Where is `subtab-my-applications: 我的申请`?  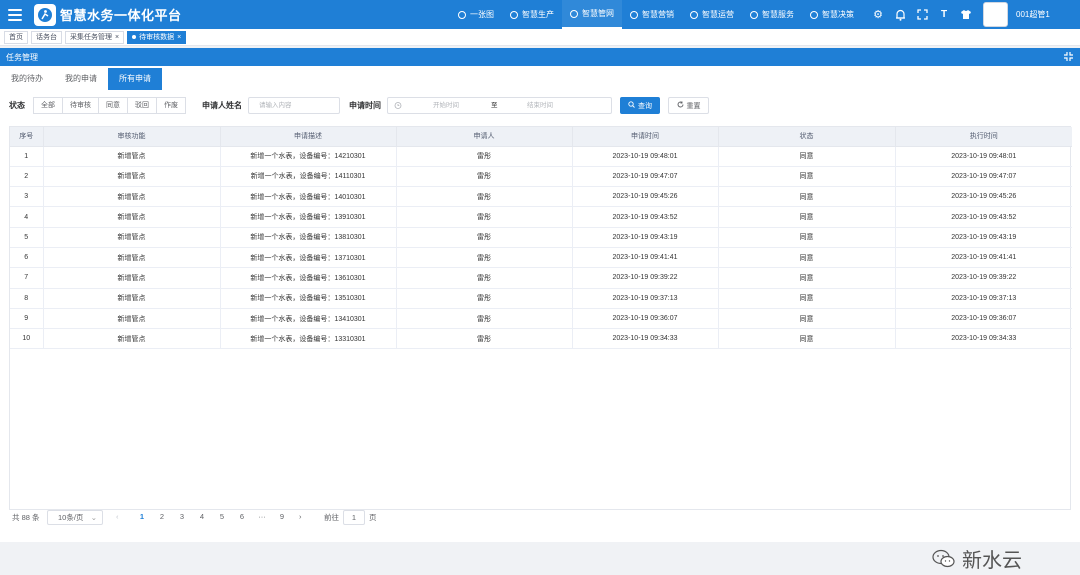 subtab-my-applications: 我的申请 is located at coordinates (81, 79).